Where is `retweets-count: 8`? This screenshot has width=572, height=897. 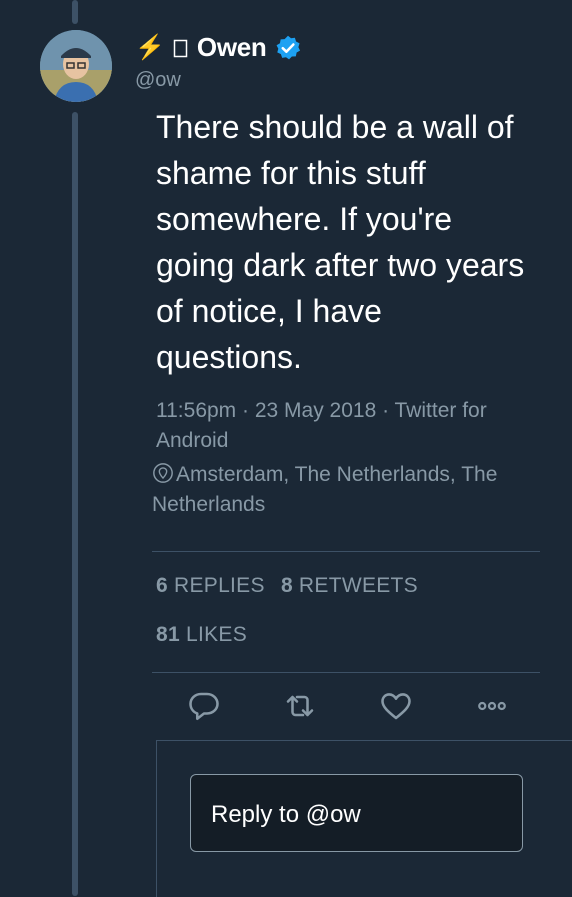
retweets-count: 8 is located at coordinates (286, 585).